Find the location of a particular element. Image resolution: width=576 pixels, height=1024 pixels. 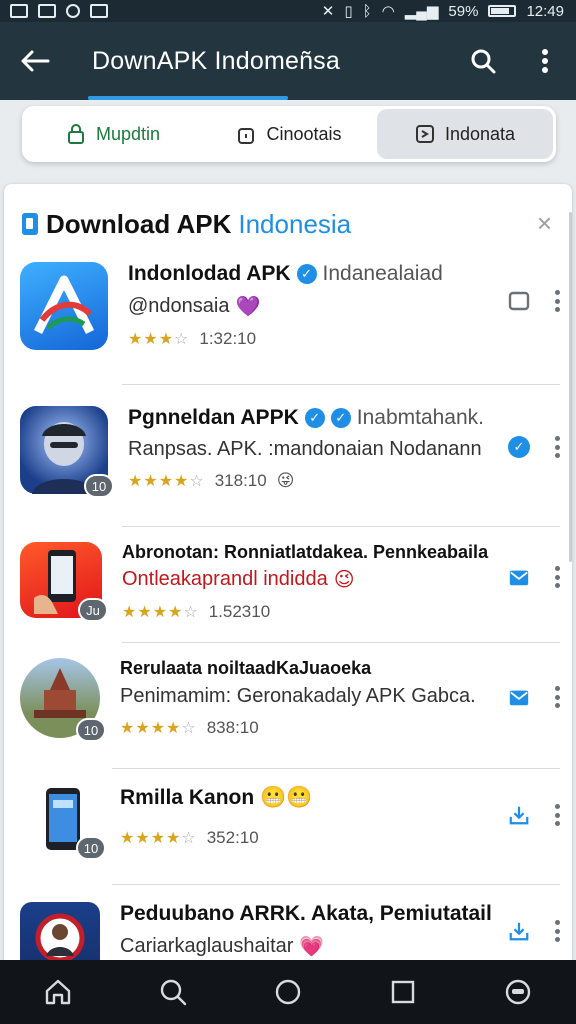

app-logo-a-icon is located at coordinates (64, 305).